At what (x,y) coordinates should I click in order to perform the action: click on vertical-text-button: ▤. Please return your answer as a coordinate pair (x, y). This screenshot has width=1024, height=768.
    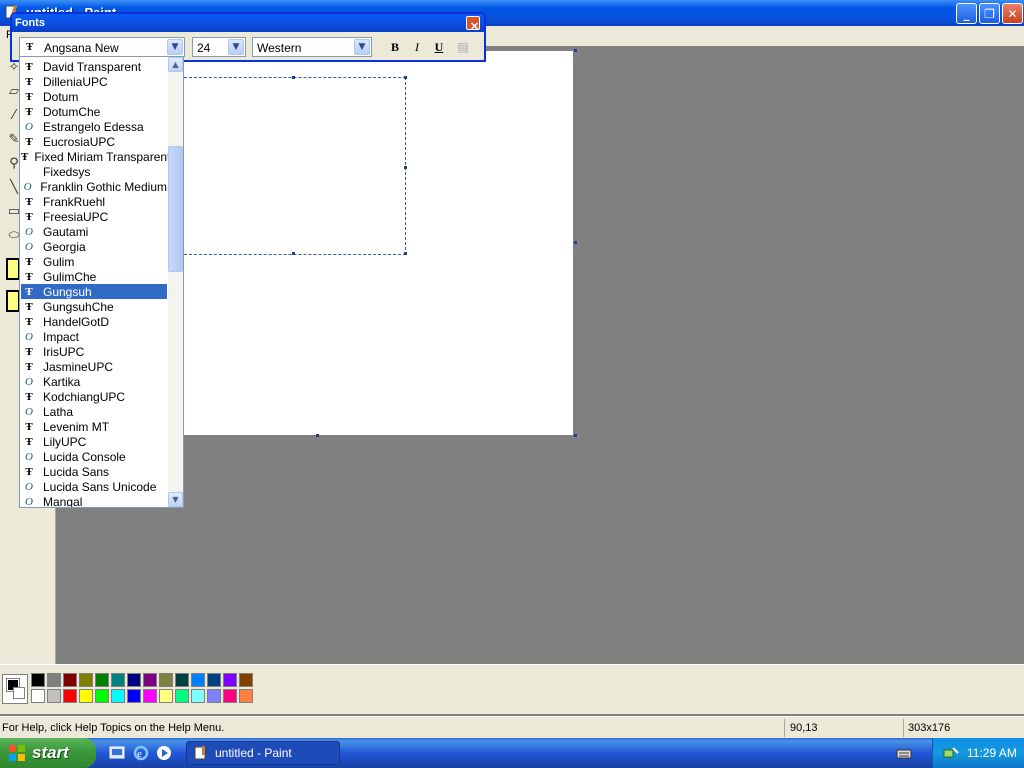
    Looking at the image, I should click on (463, 47).